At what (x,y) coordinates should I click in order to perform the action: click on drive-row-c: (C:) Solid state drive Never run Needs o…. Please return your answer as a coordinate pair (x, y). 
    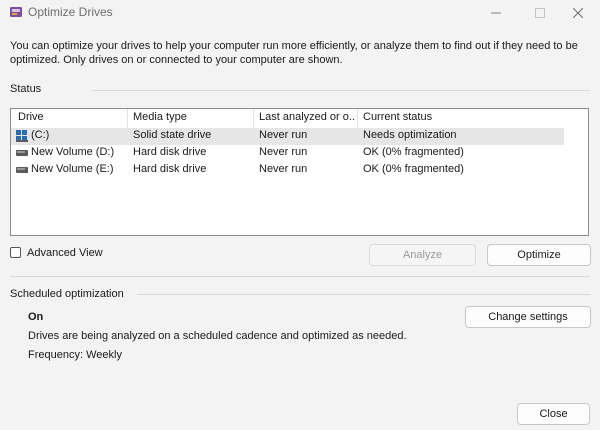
    Looking at the image, I should click on (287, 136).